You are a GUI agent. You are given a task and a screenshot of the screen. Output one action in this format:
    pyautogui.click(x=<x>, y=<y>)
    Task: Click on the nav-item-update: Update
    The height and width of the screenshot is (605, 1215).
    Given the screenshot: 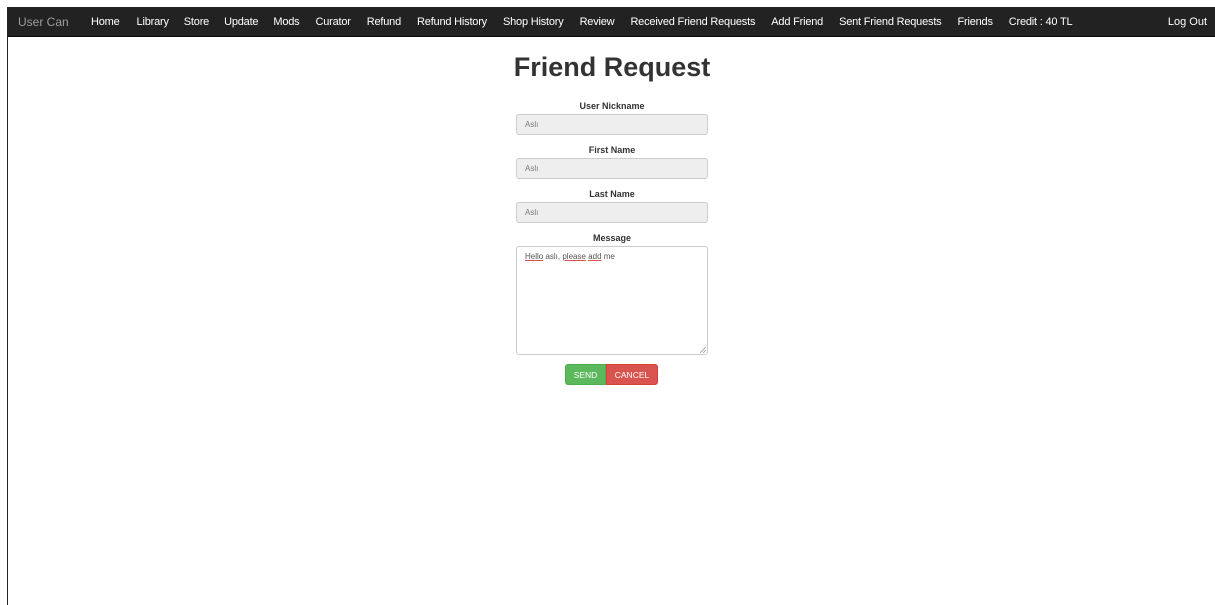 What is the action you would take?
    pyautogui.click(x=241, y=22)
    